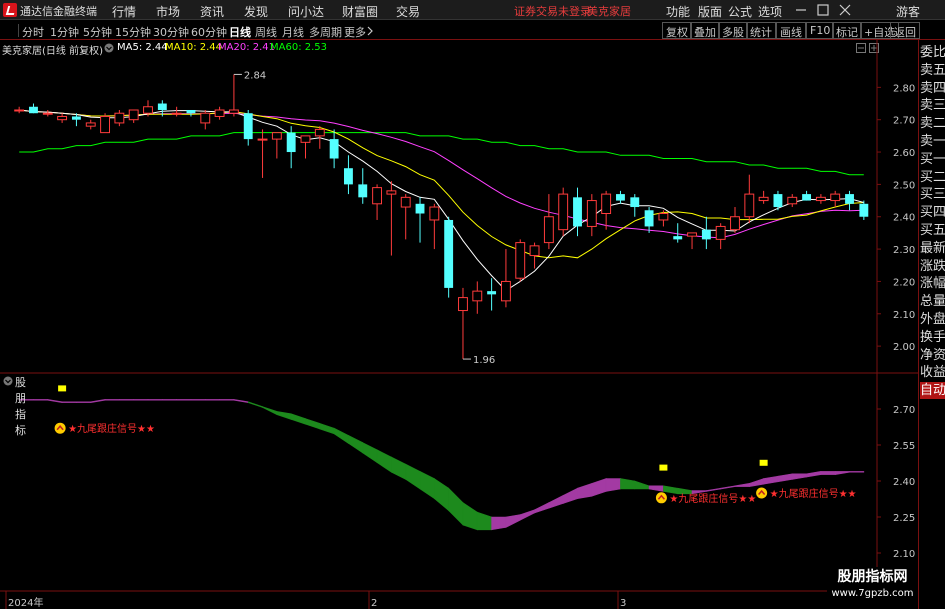 The width and height of the screenshot is (945, 609). I want to click on side-panel-item: 买四, so click(932, 212).